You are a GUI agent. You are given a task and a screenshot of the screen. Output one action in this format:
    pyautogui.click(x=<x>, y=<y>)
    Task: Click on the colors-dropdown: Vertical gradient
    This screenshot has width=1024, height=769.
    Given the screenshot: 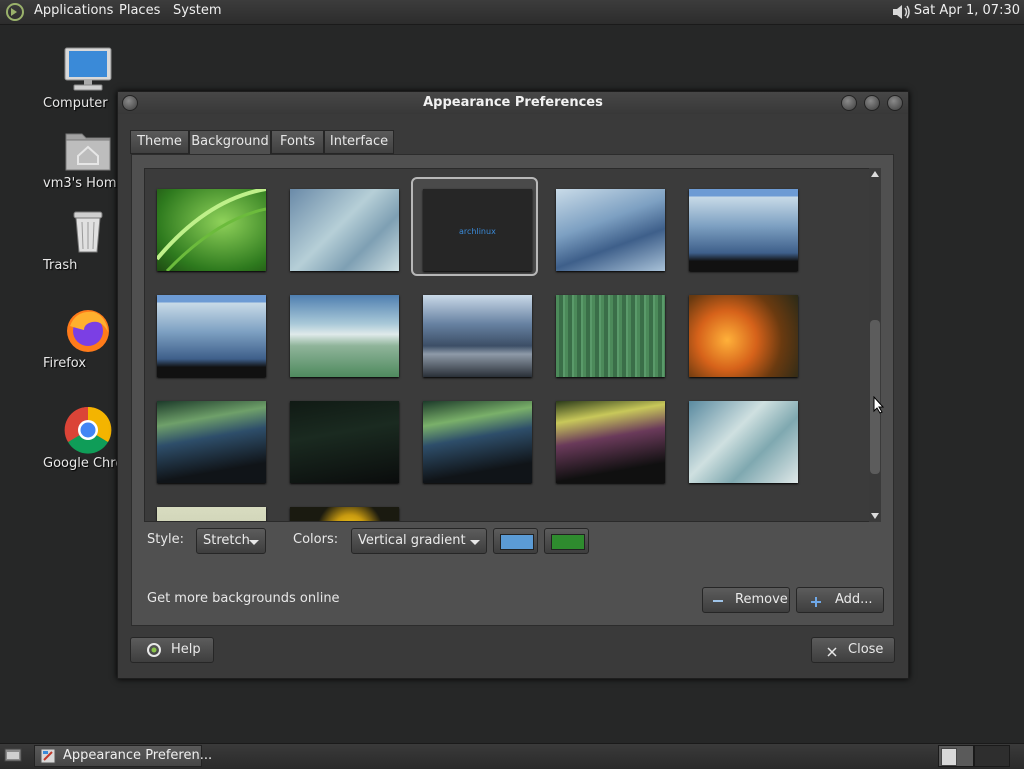 What is the action you would take?
    pyautogui.click(x=419, y=541)
    